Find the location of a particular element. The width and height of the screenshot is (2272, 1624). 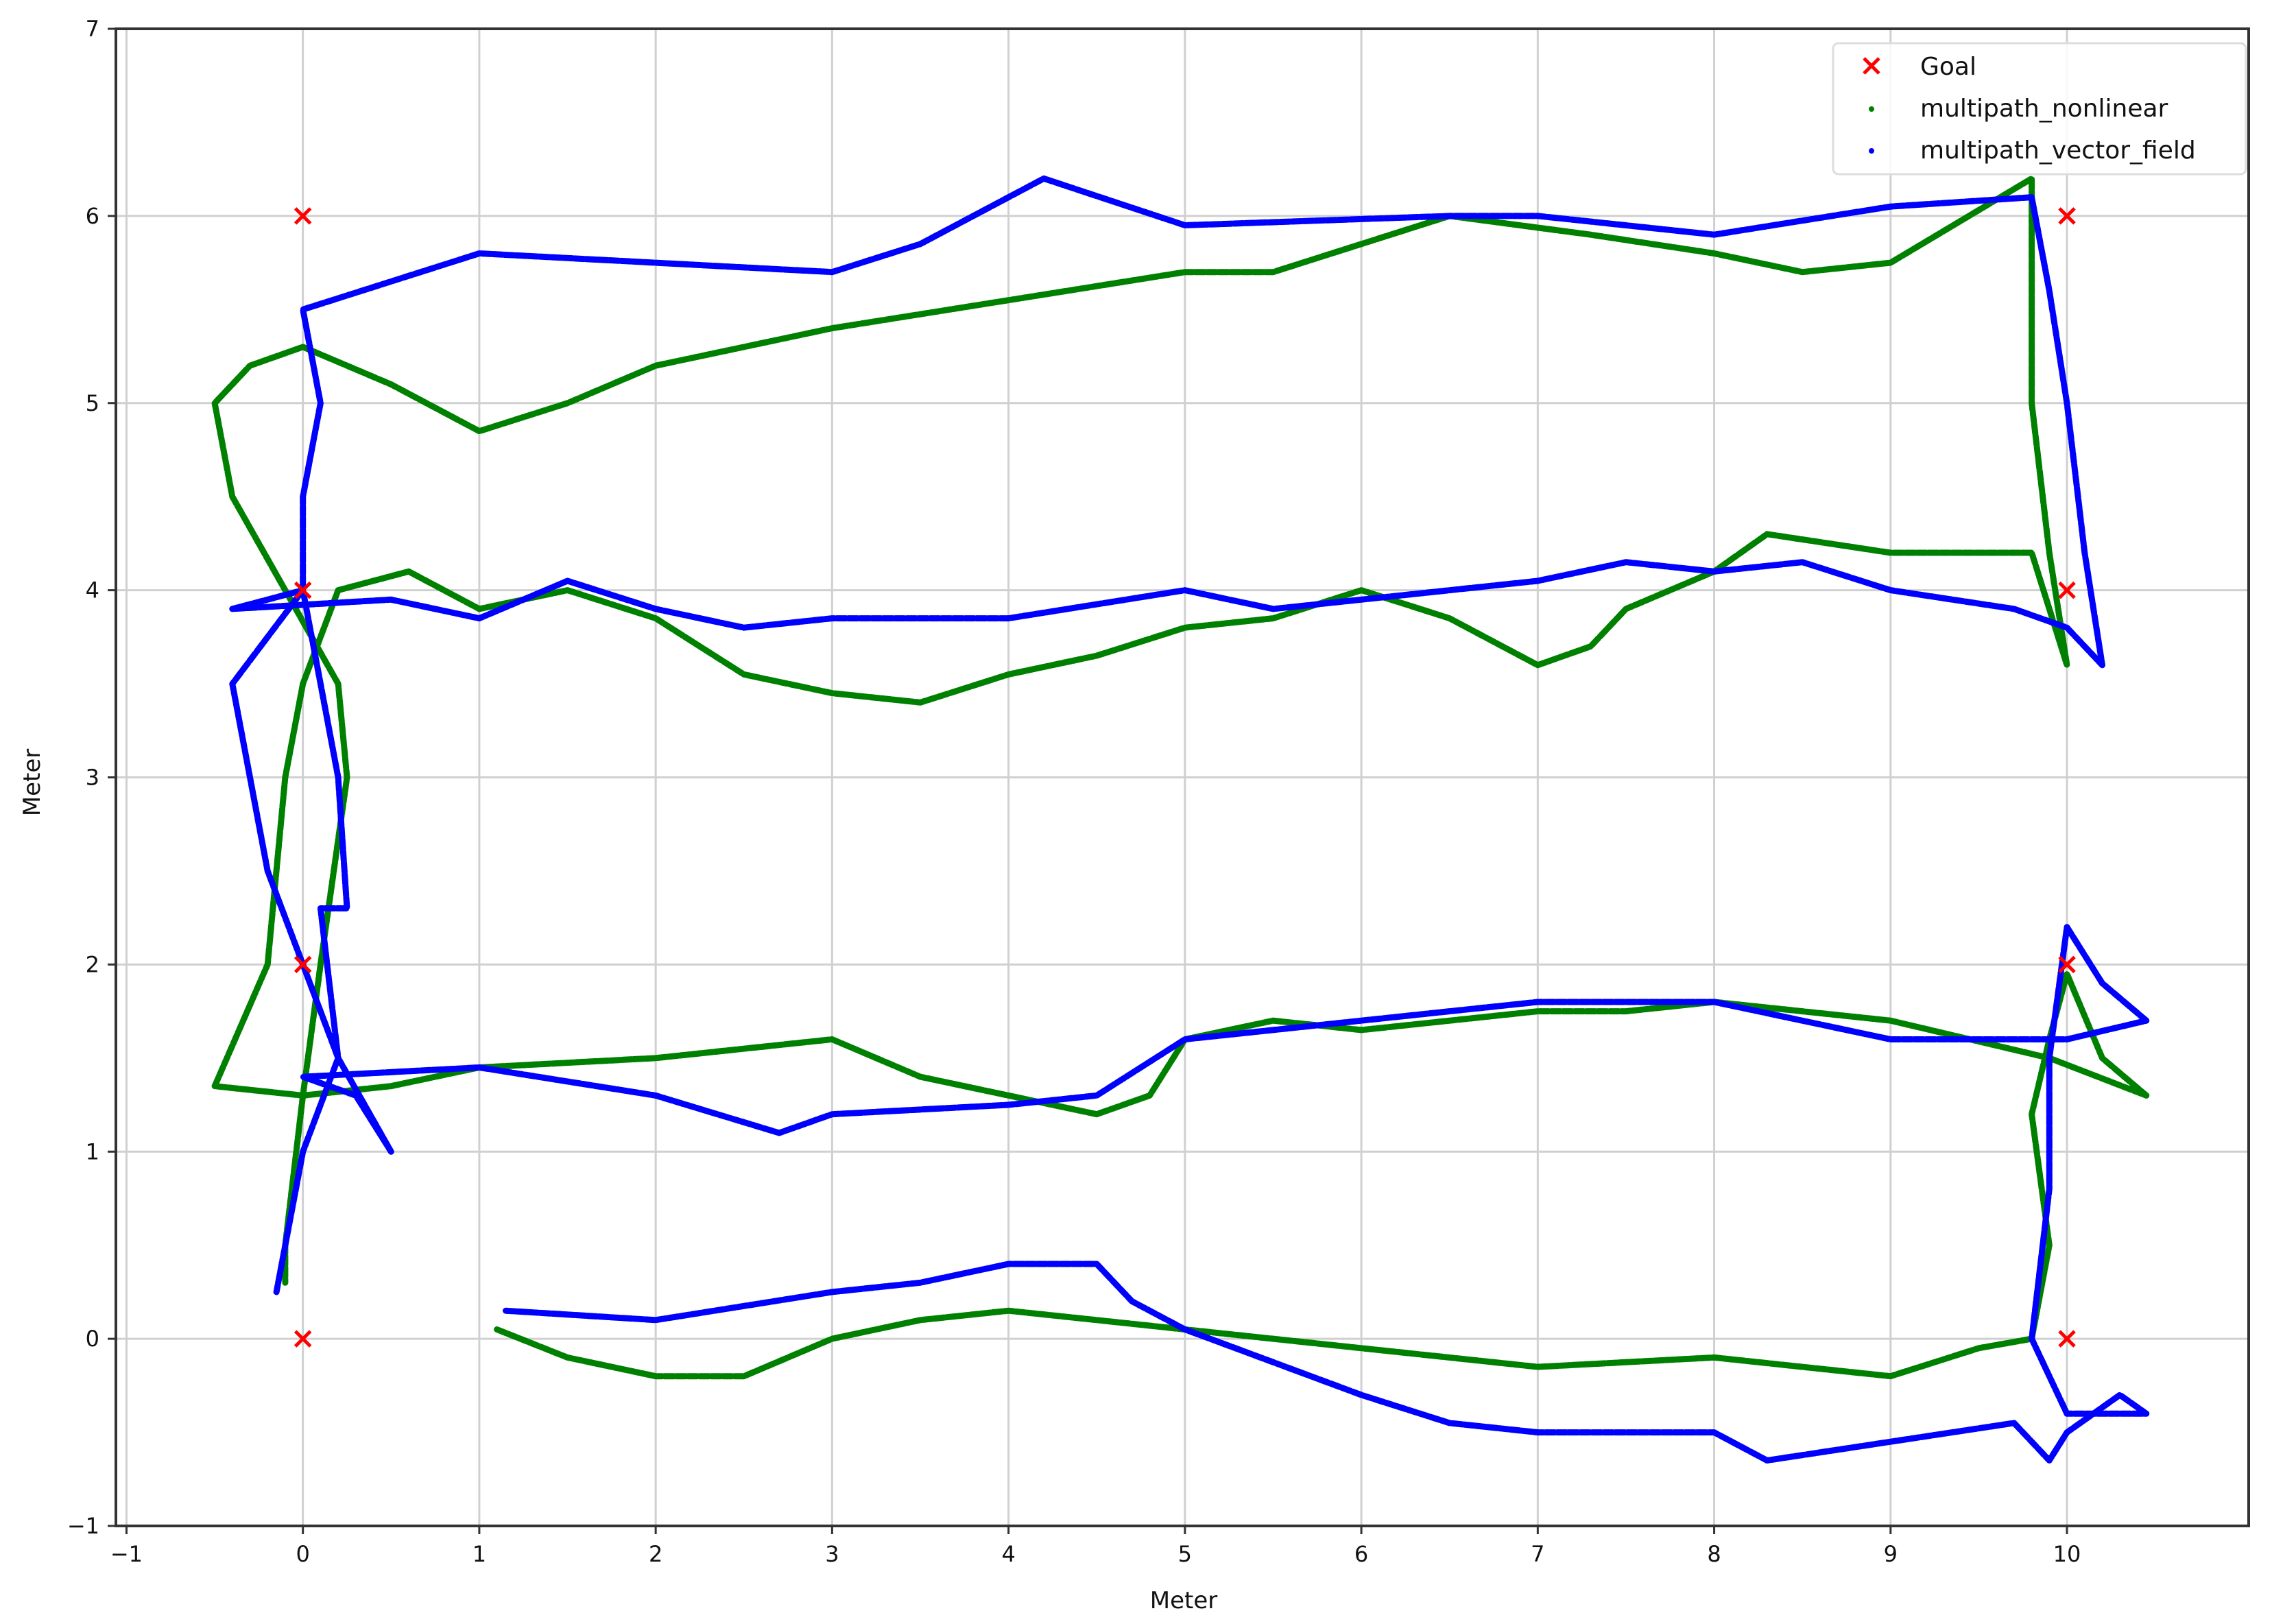

legend-label-goal: Goal is located at coordinates (1948, 67).